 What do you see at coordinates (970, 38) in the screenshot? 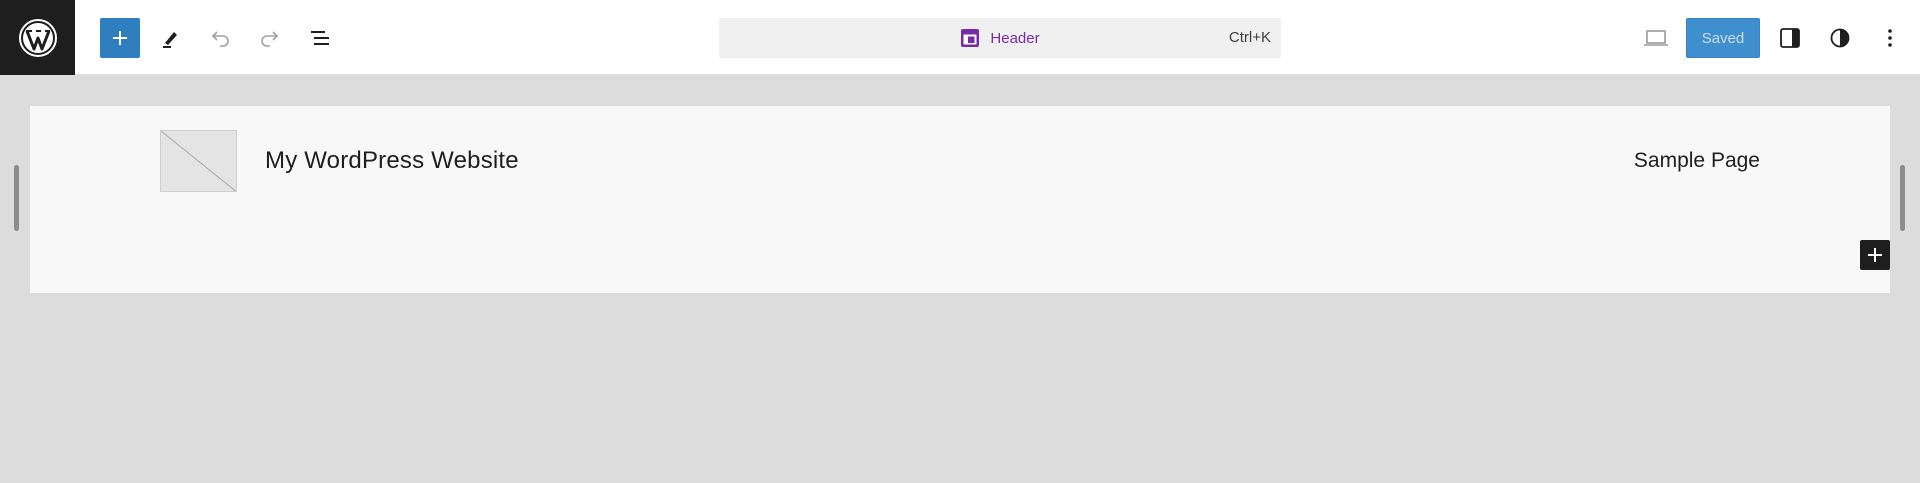
I see `template-part-icon` at bounding box center [970, 38].